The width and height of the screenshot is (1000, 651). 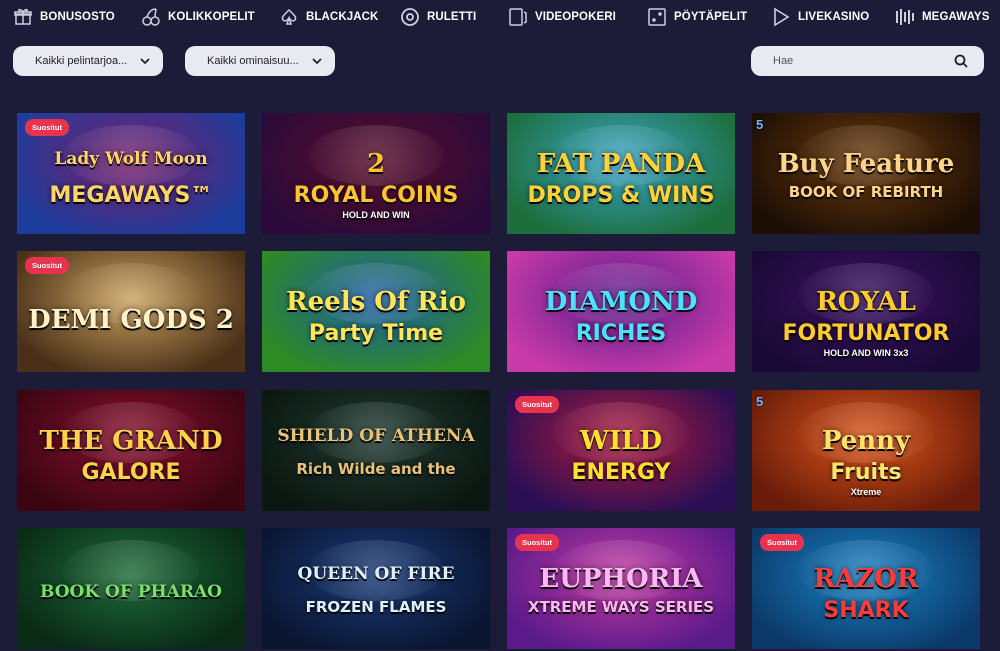 I want to click on video-poker-icon, so click(x=518, y=17).